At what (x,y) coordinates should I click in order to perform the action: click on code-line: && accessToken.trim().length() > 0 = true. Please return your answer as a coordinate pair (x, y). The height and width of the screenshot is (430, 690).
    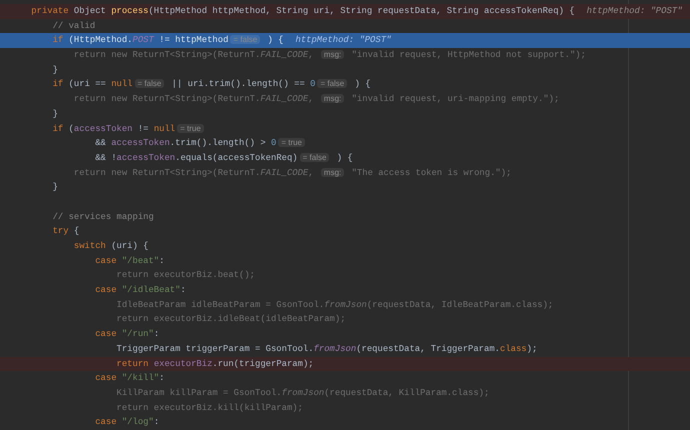
    Looking at the image, I should click on (345, 143).